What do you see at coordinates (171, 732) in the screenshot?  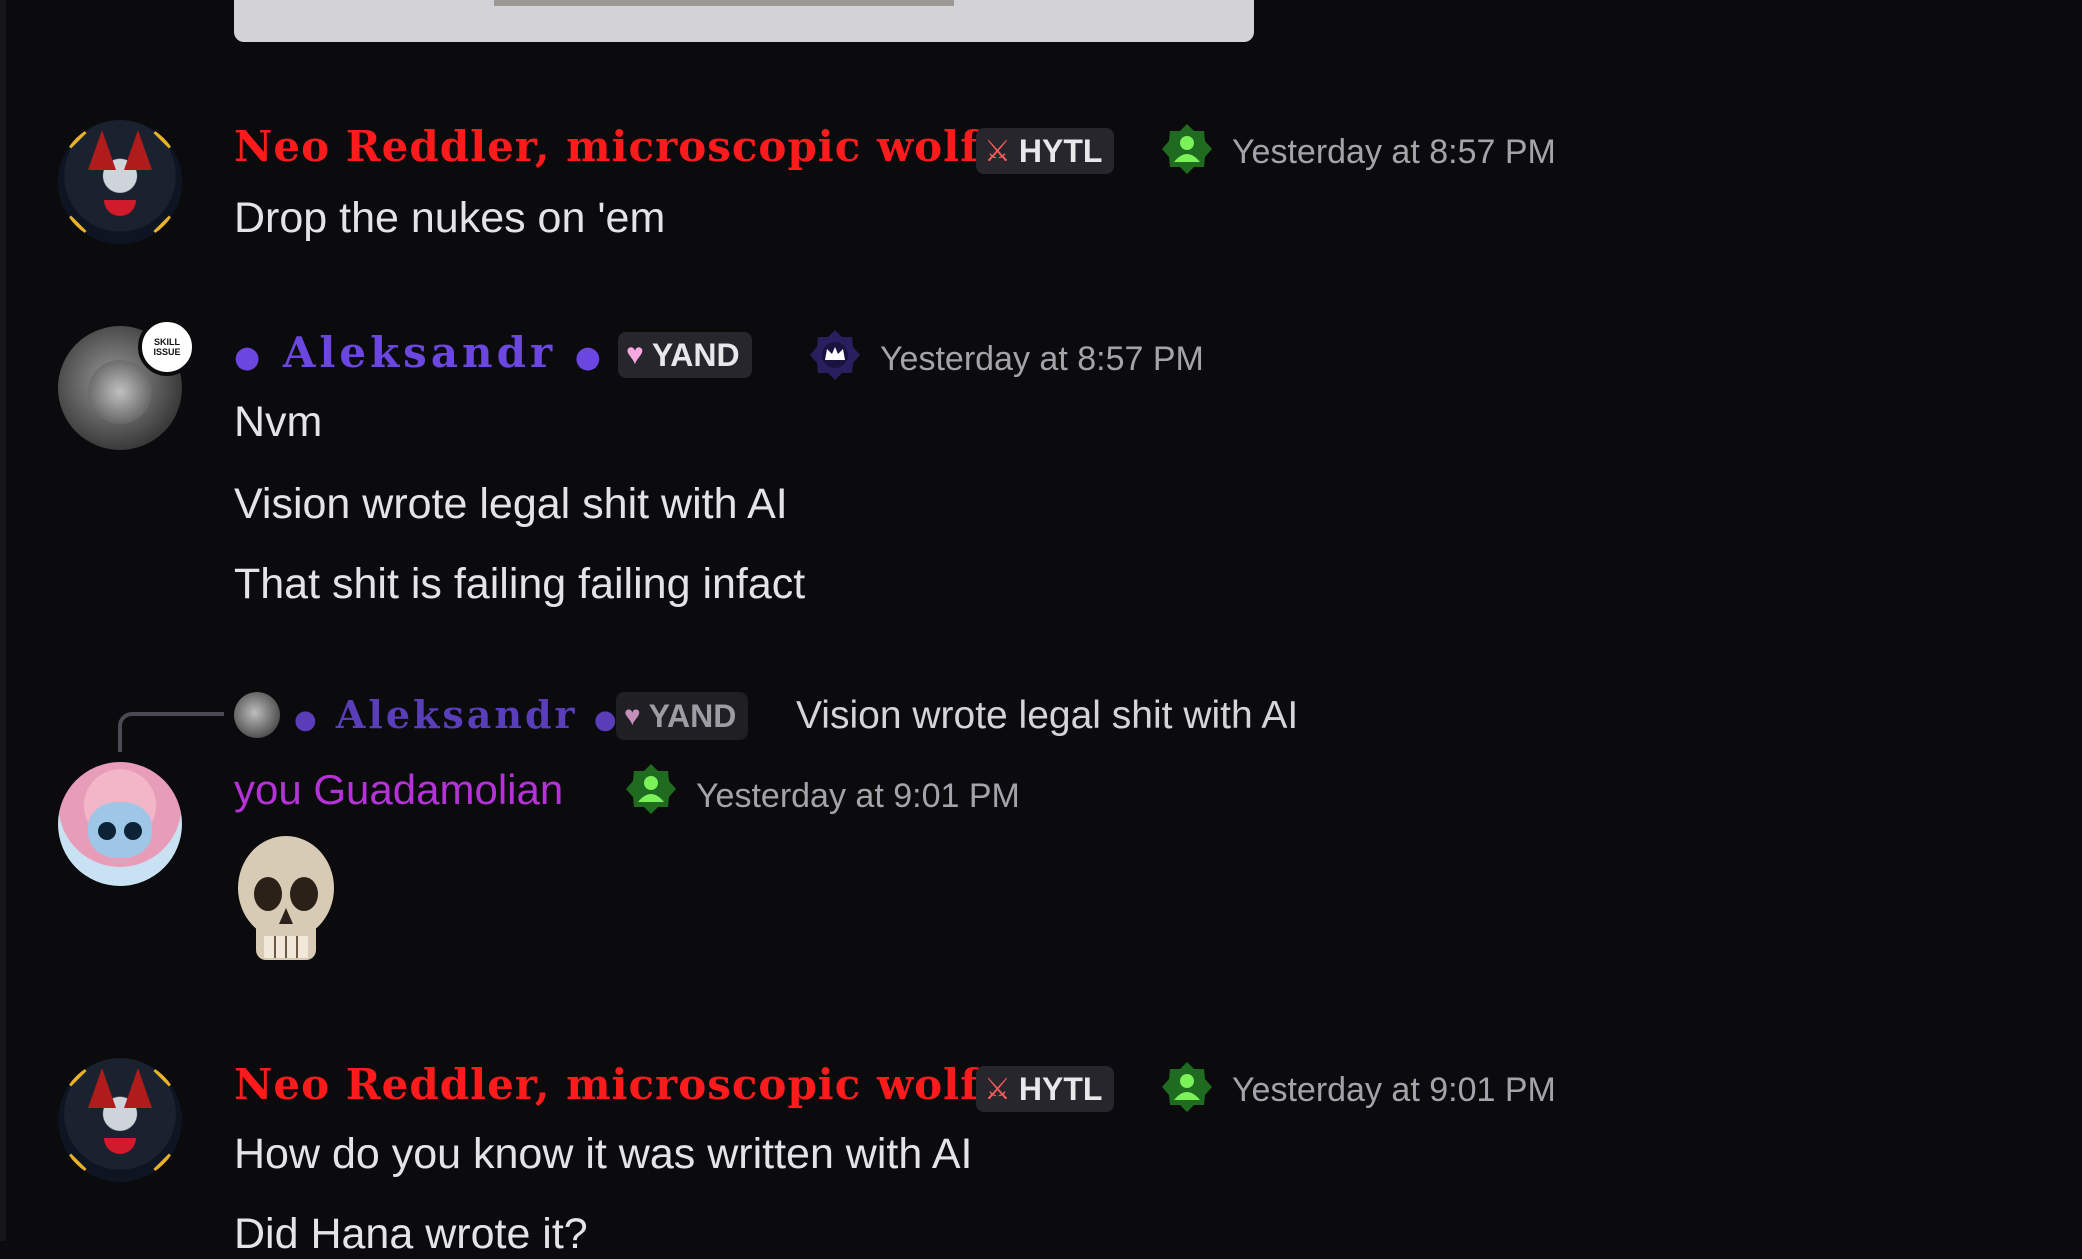 I see `reply-connector` at bounding box center [171, 732].